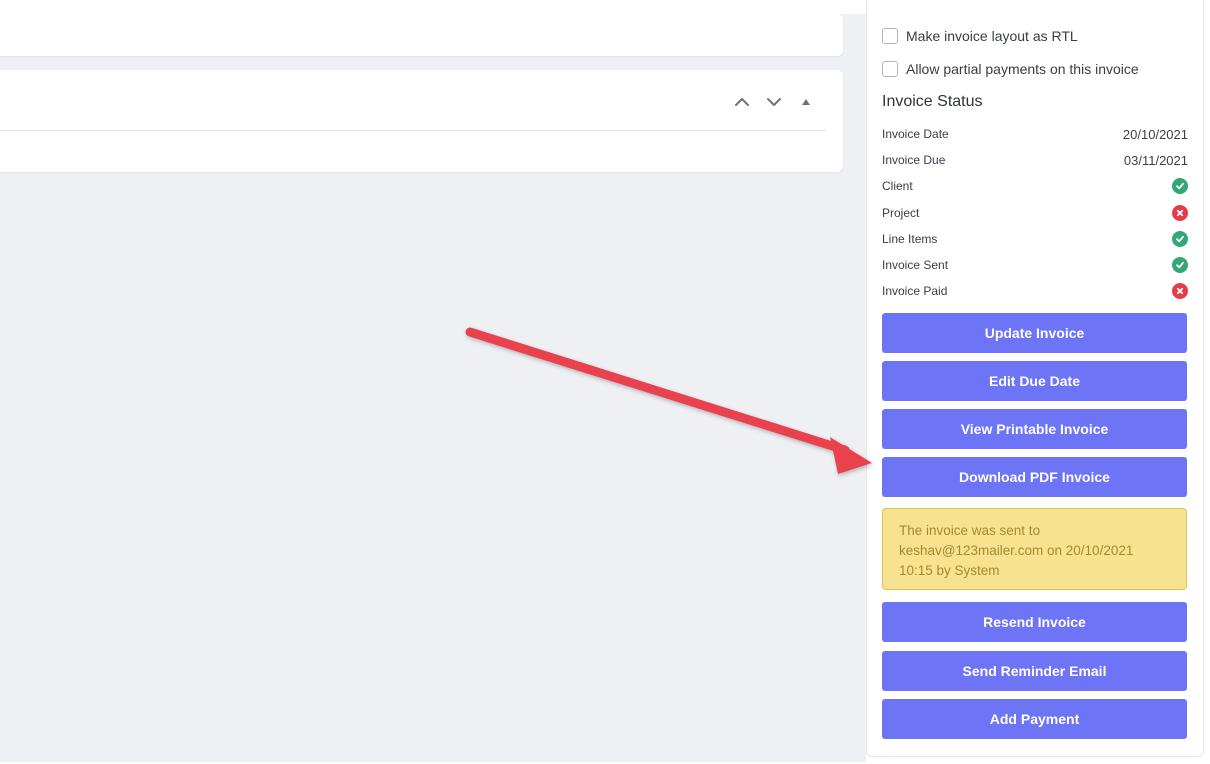 This screenshot has width=1210, height=764. Describe the element at coordinates (1034, 381) in the screenshot. I see `edit-due-date-button: Edit Due Date` at that location.